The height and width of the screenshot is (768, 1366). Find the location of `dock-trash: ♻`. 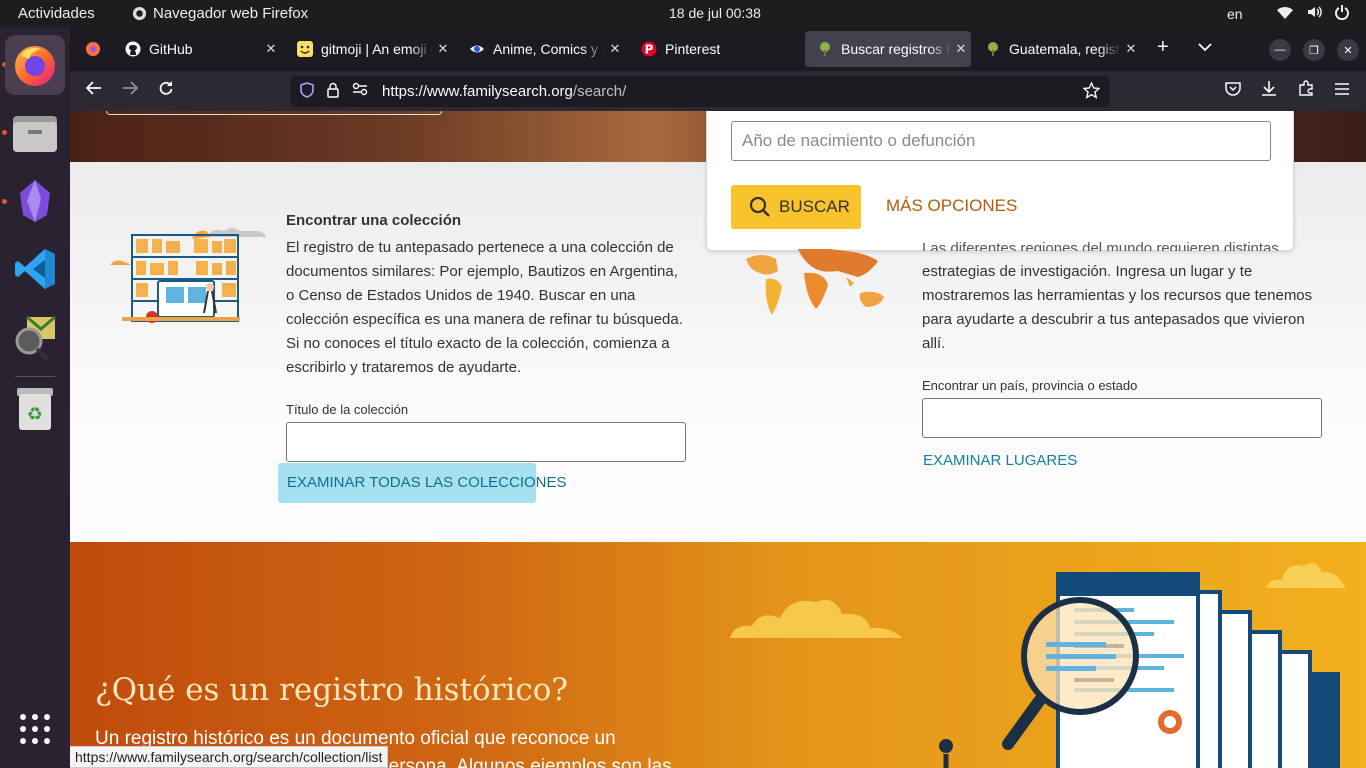

dock-trash: ♻ is located at coordinates (35, 409).